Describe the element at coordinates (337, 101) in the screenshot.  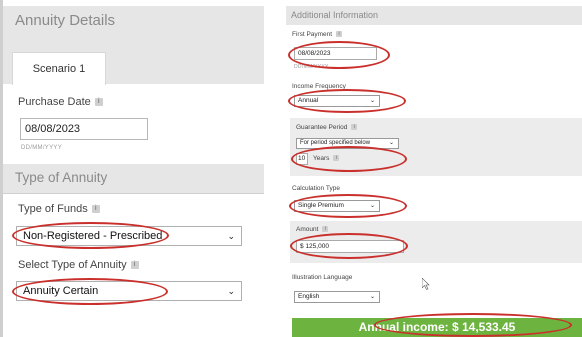
I see `income-frequency-select: Annual ⌄` at that location.